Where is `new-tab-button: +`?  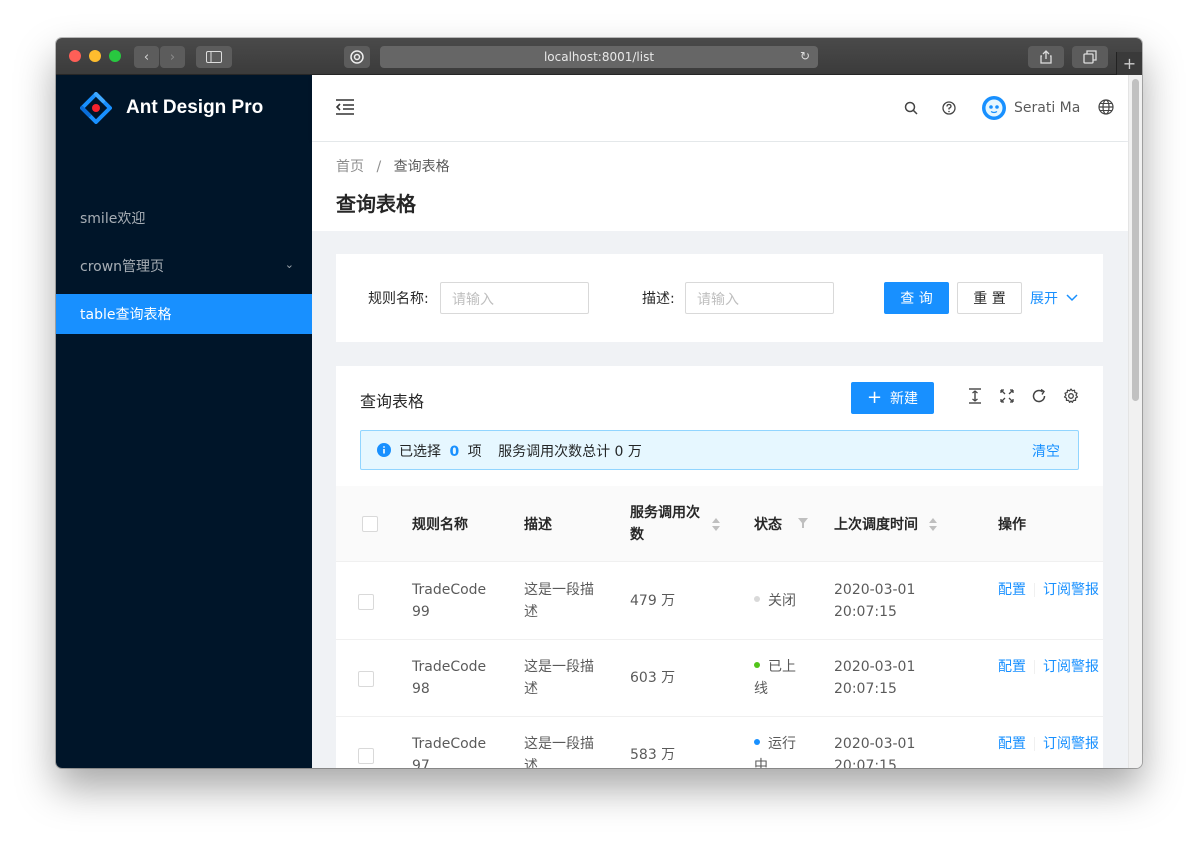
new-tab-button: + is located at coordinates (1129, 63).